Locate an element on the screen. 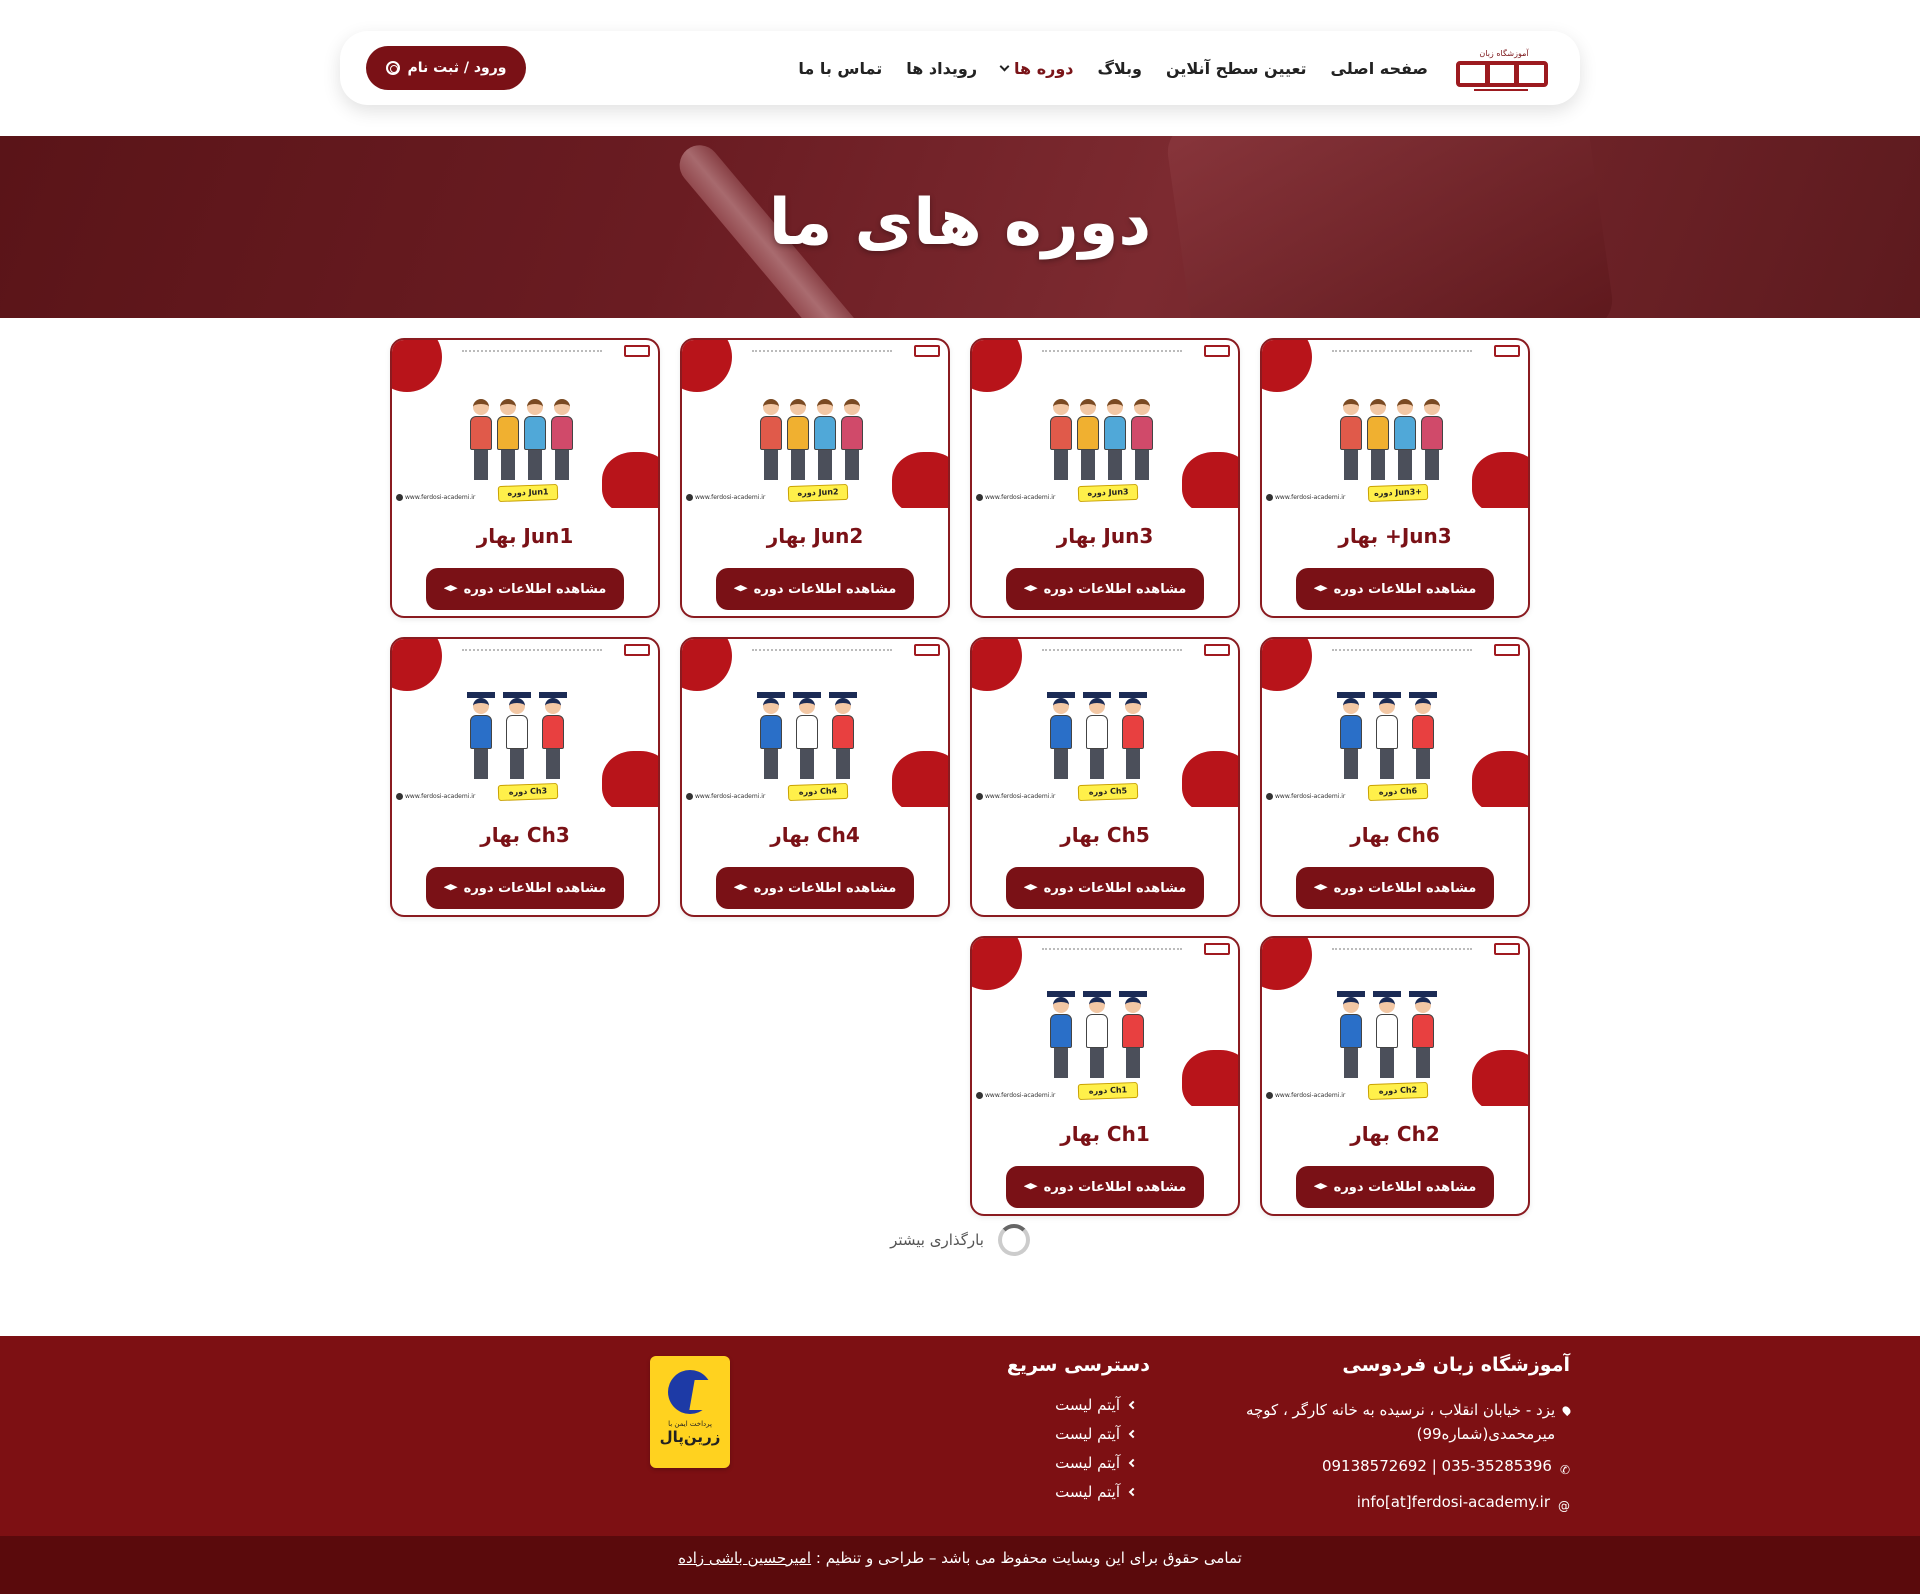 The image size is (1920, 1594). course-title: Jun2 بهار is located at coordinates (815, 536).